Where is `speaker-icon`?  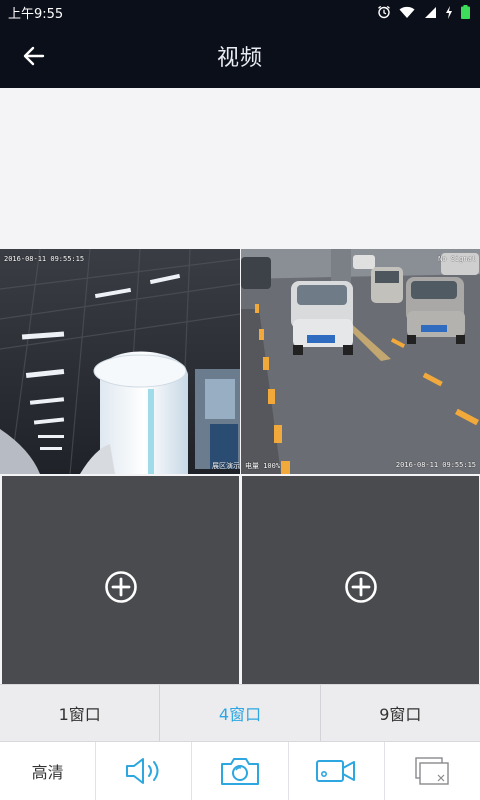 speaker-icon is located at coordinates (142, 771).